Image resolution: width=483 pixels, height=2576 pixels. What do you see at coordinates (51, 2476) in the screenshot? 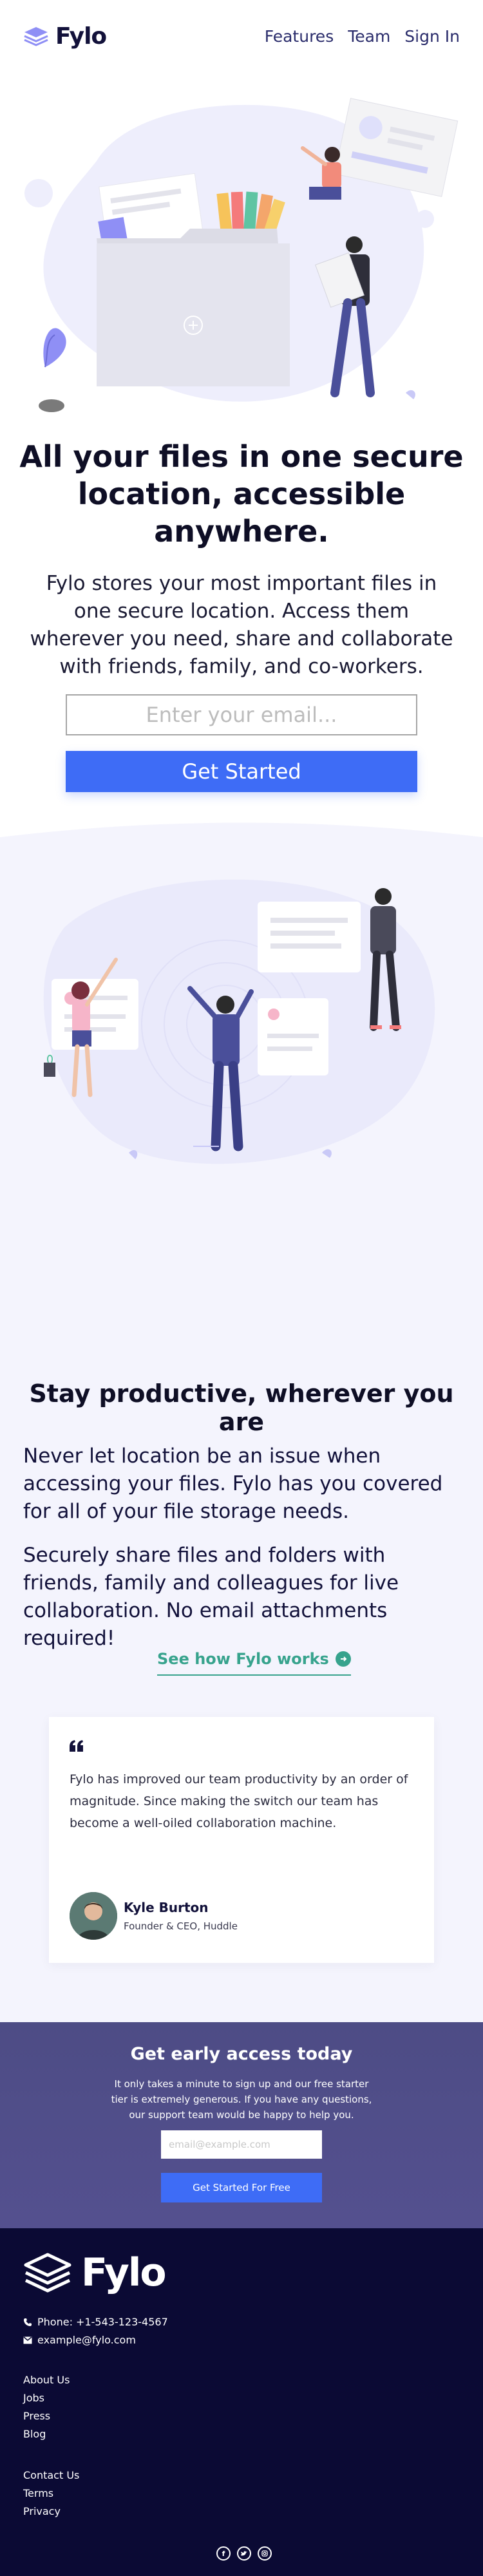
I see `footer-link-contact-us: Contact Us` at bounding box center [51, 2476].